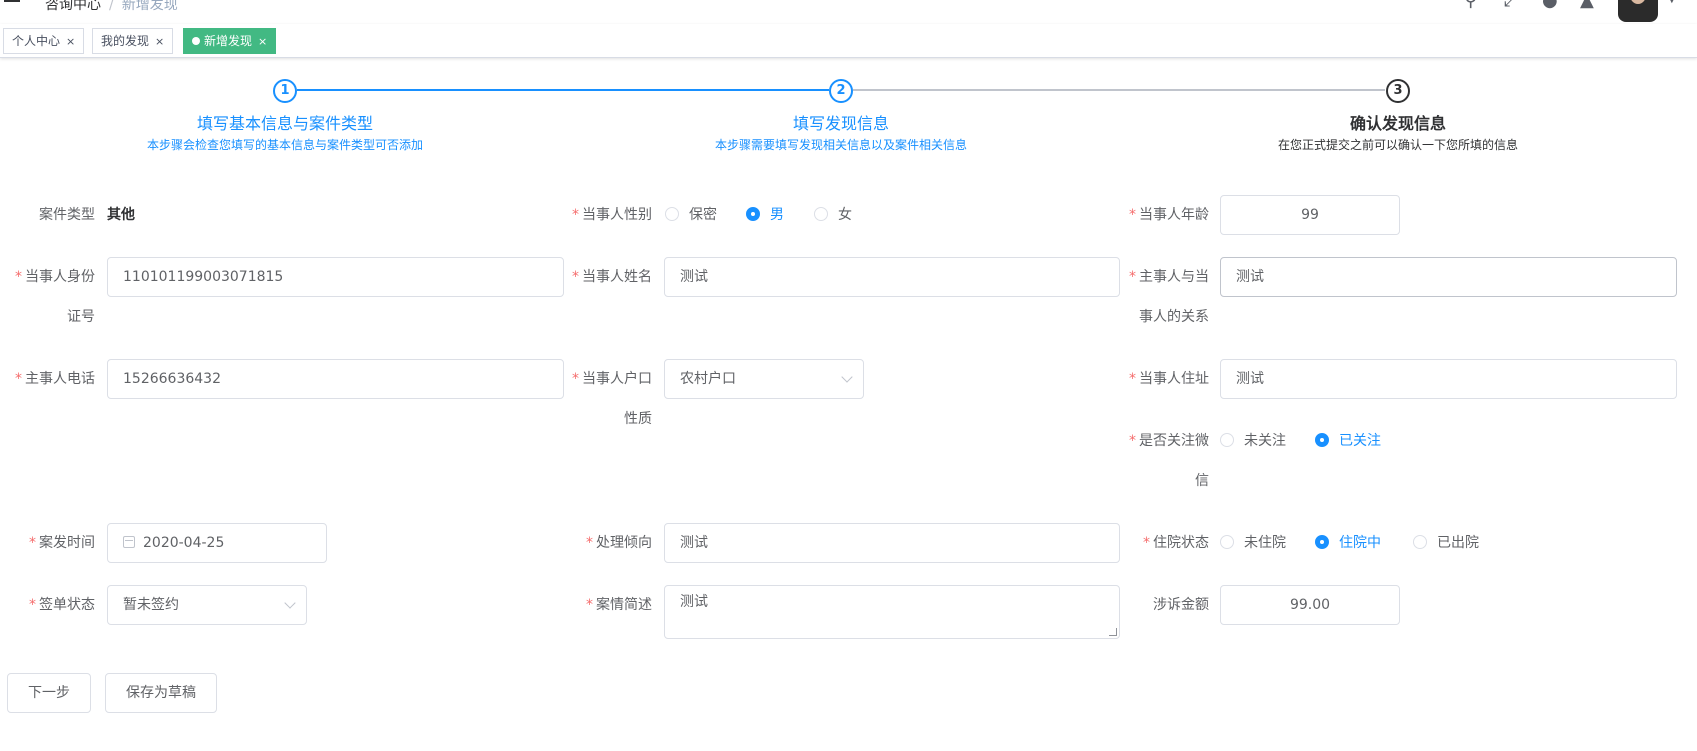  What do you see at coordinates (67, 215) in the screenshot?
I see `case-type-label: 案件类型` at bounding box center [67, 215].